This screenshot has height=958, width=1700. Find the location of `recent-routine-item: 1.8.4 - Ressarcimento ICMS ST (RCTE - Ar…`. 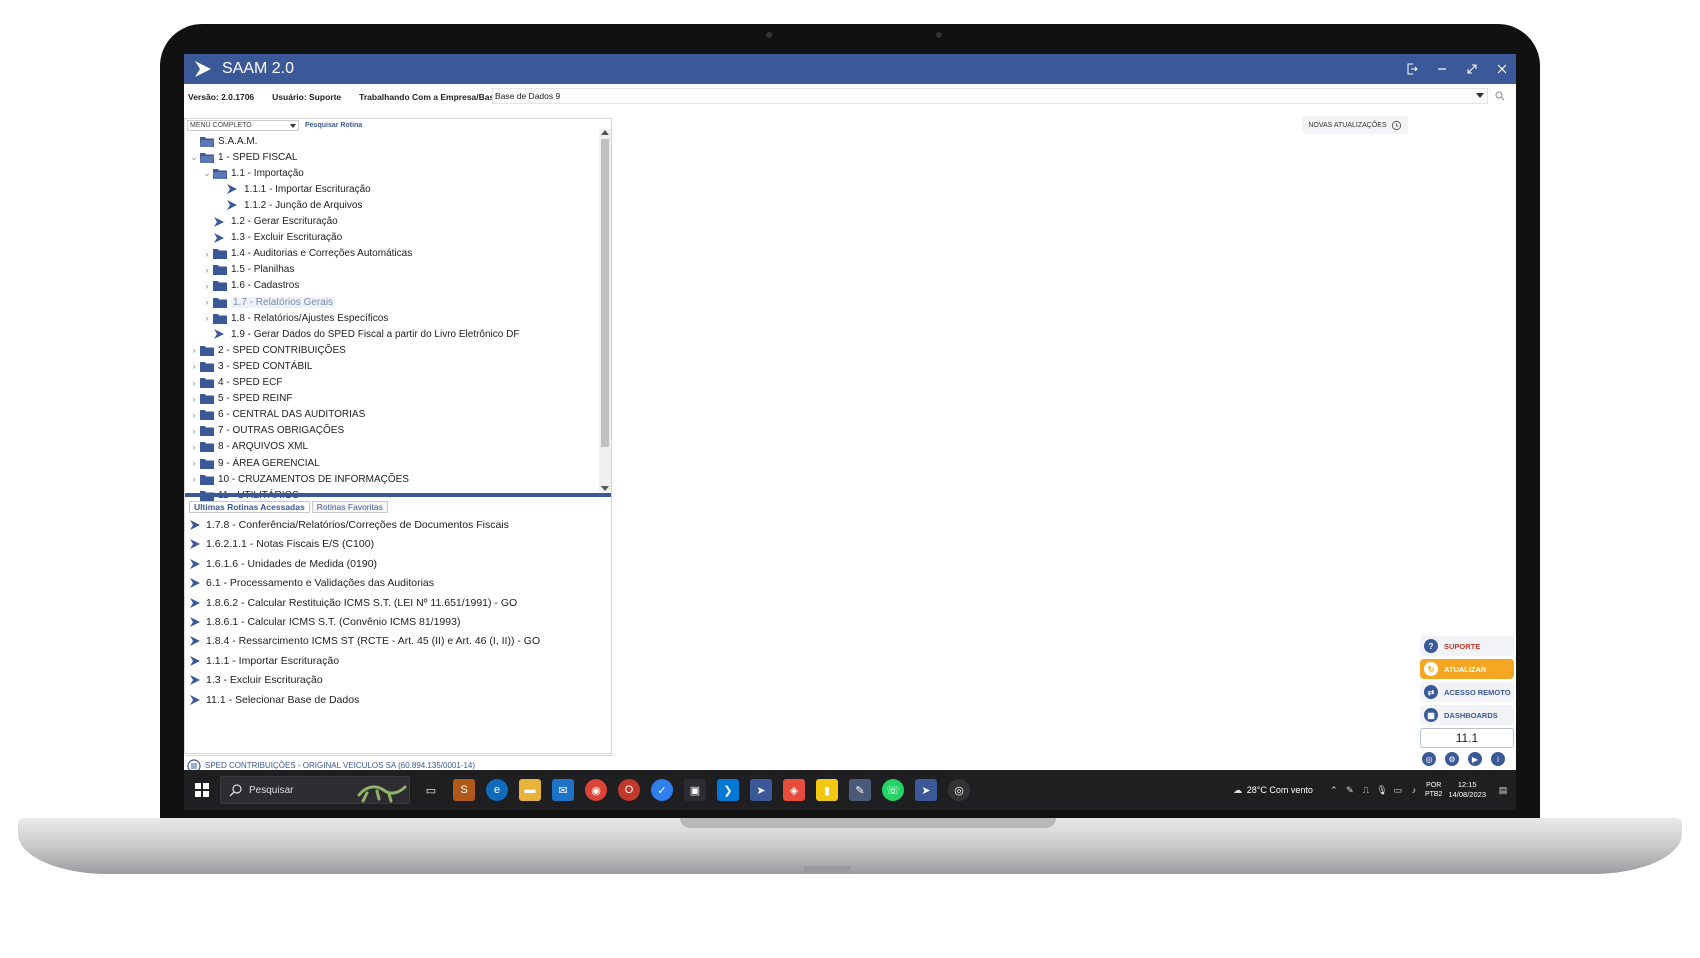

recent-routine-item: 1.8.4 - Ressarcimento ICMS ST (RCTE - Ar… is located at coordinates (364, 641).